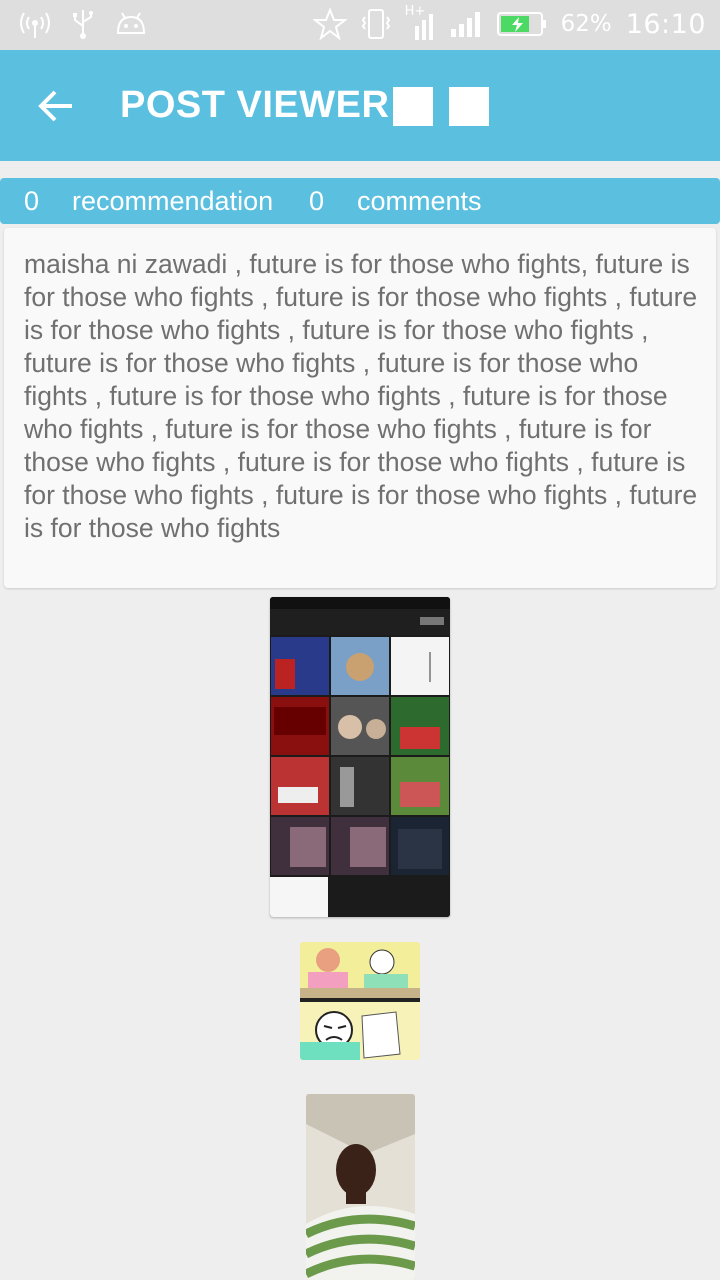 This screenshot has height=1280, width=720. Describe the element at coordinates (317, 201) in the screenshot. I see `comments-count: 0` at that location.